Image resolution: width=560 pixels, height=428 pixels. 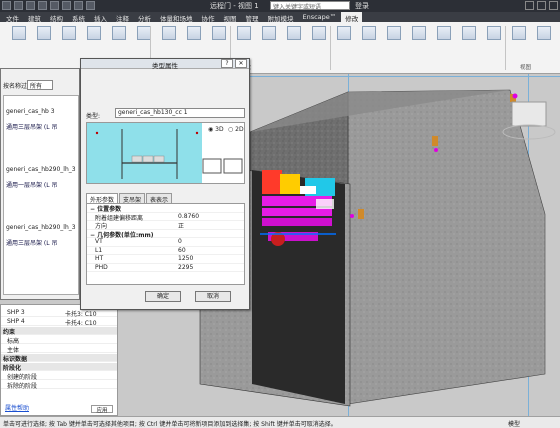 I want to click on param-value: 60, so click(x=211, y=251).